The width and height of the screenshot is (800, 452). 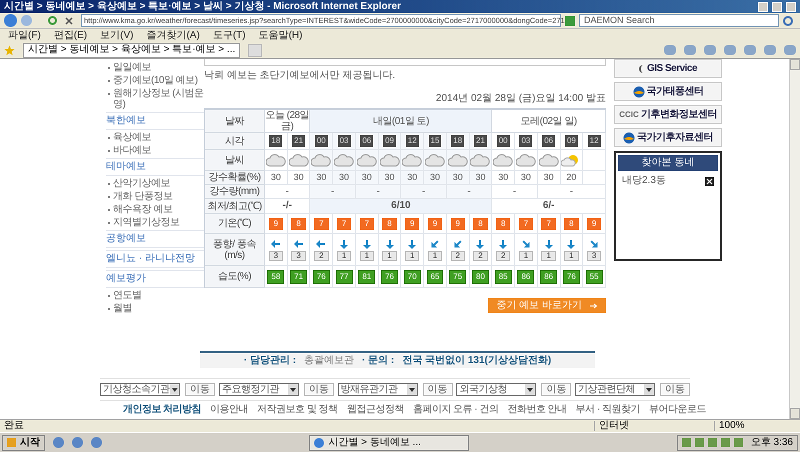 I want to click on banner-link: CCIC 기후변화정보센터, so click(x=668, y=114).